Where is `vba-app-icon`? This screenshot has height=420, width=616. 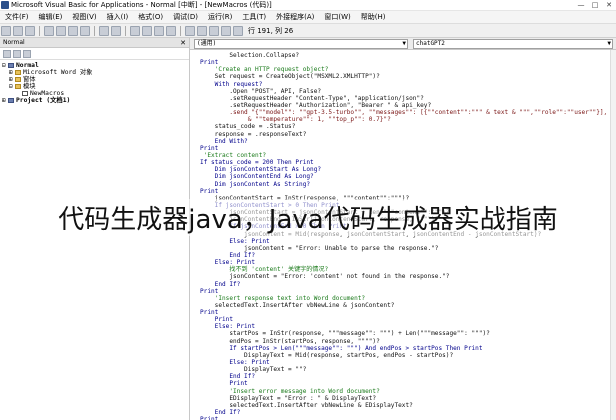 vba-app-icon is located at coordinates (5, 5).